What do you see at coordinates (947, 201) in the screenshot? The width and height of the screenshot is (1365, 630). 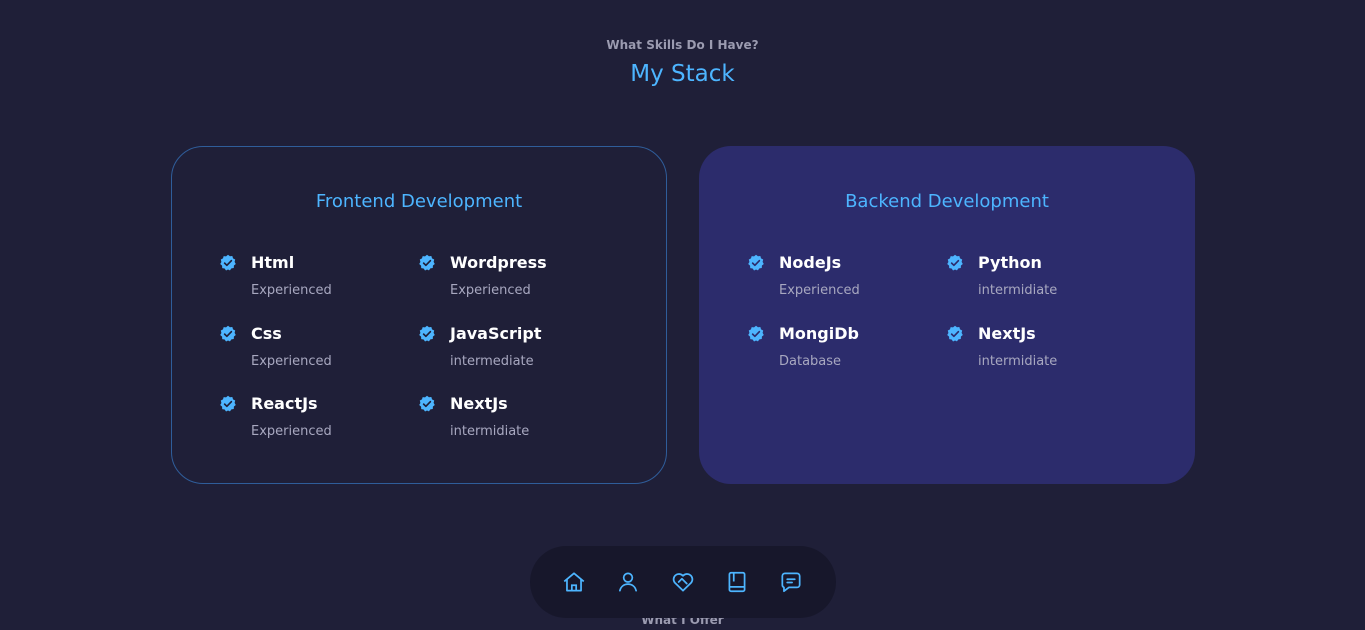 I see `backend-card-title: Backend Development` at bounding box center [947, 201].